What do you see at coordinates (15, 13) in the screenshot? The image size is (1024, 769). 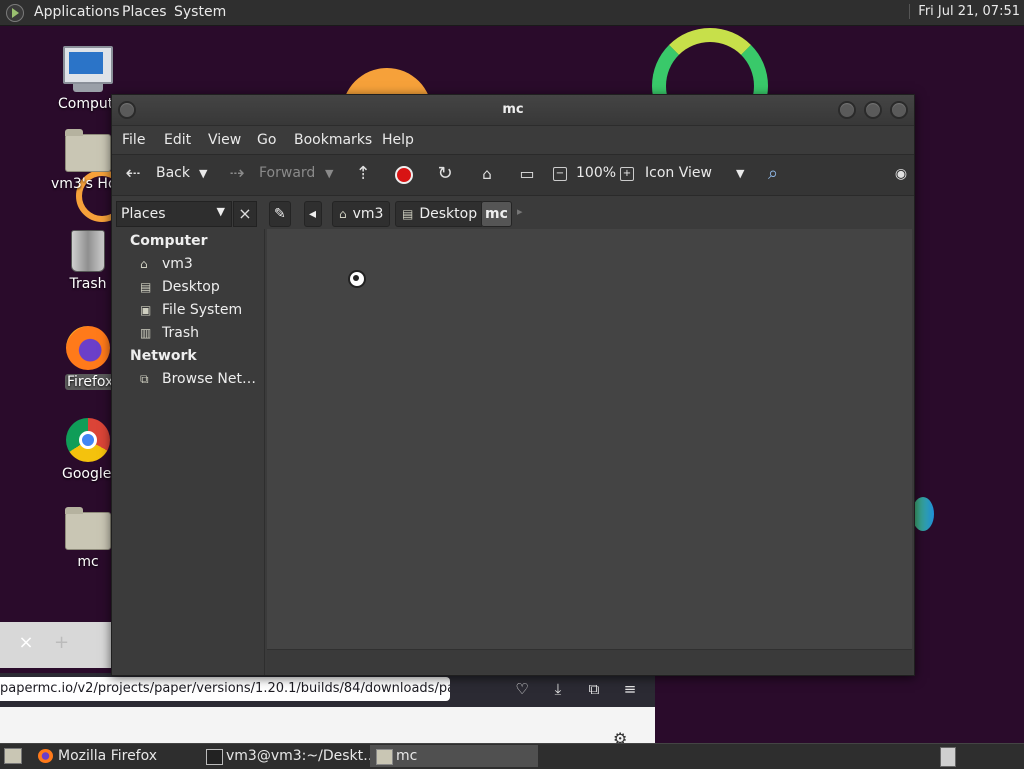 I see `mate-logo-icon` at bounding box center [15, 13].